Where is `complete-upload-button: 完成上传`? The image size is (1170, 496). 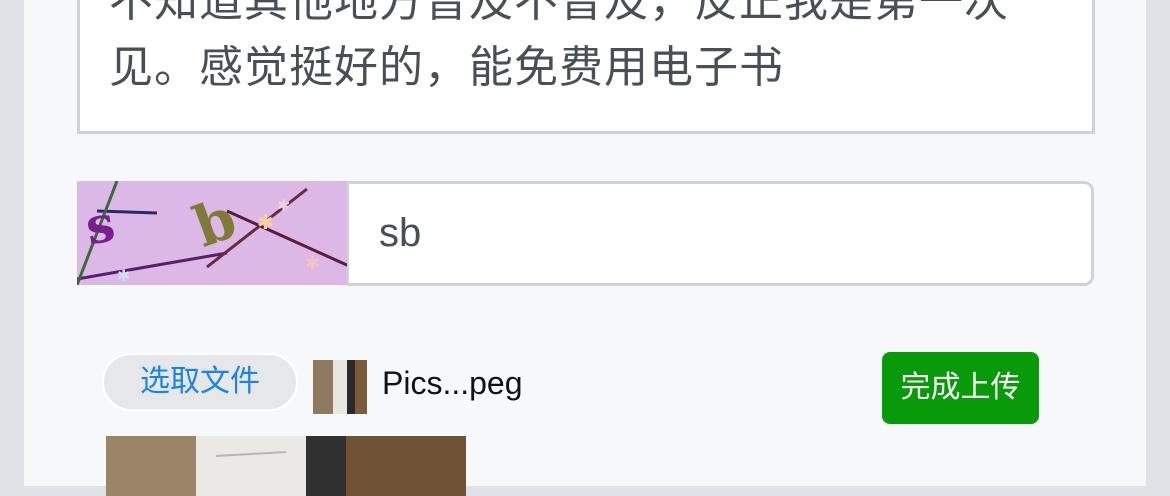 complete-upload-button: 完成上传 is located at coordinates (960, 388).